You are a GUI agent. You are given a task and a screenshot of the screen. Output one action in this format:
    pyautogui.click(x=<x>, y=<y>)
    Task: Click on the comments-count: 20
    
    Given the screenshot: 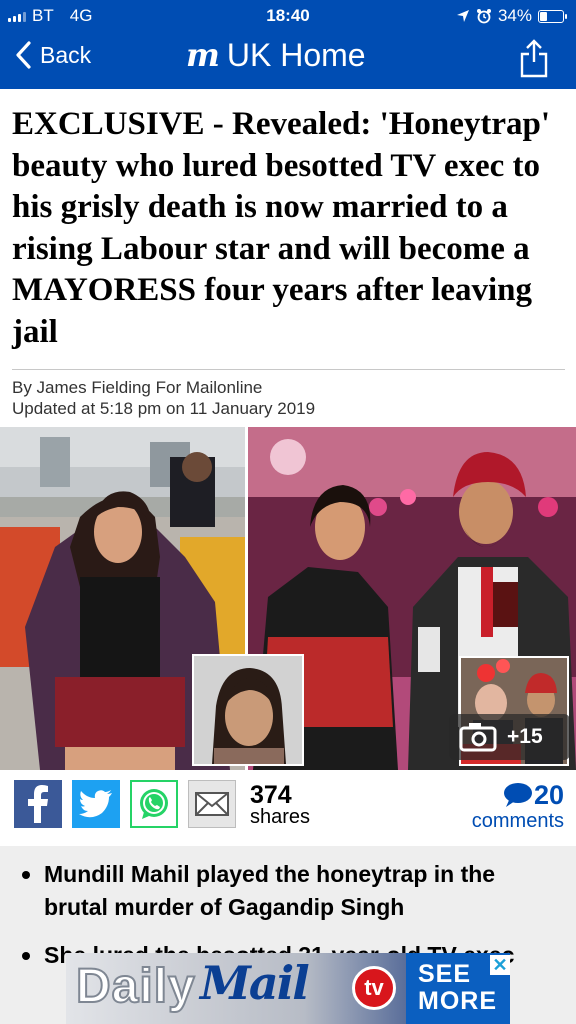 What is the action you would take?
    pyautogui.click(x=518, y=795)
    